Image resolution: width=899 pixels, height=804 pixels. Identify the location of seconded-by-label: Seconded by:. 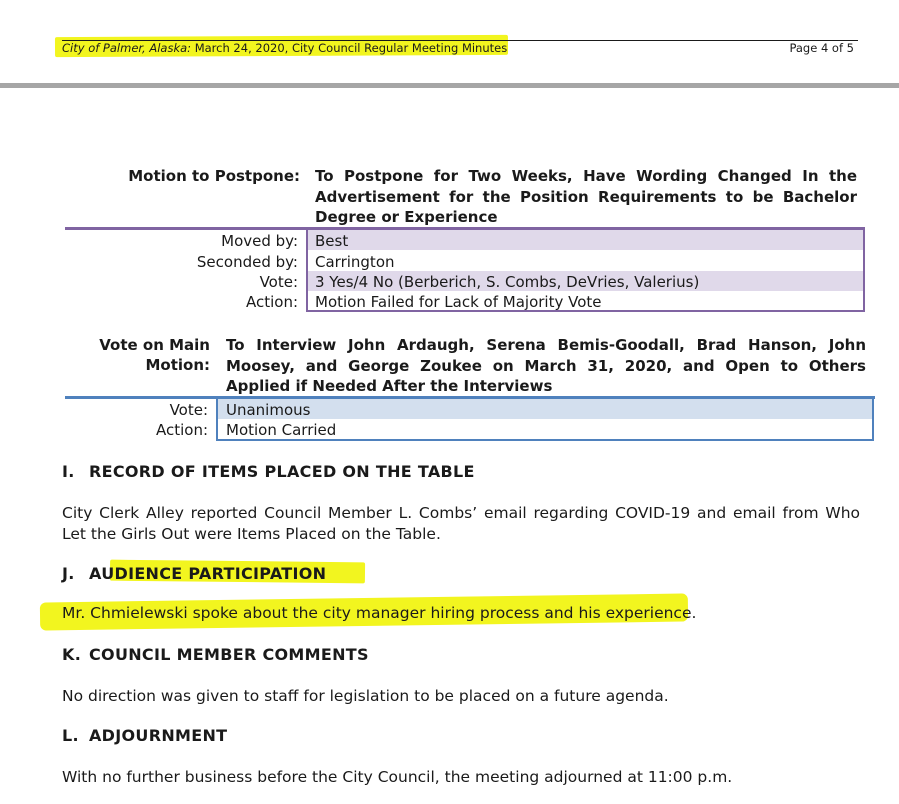
(247, 262).